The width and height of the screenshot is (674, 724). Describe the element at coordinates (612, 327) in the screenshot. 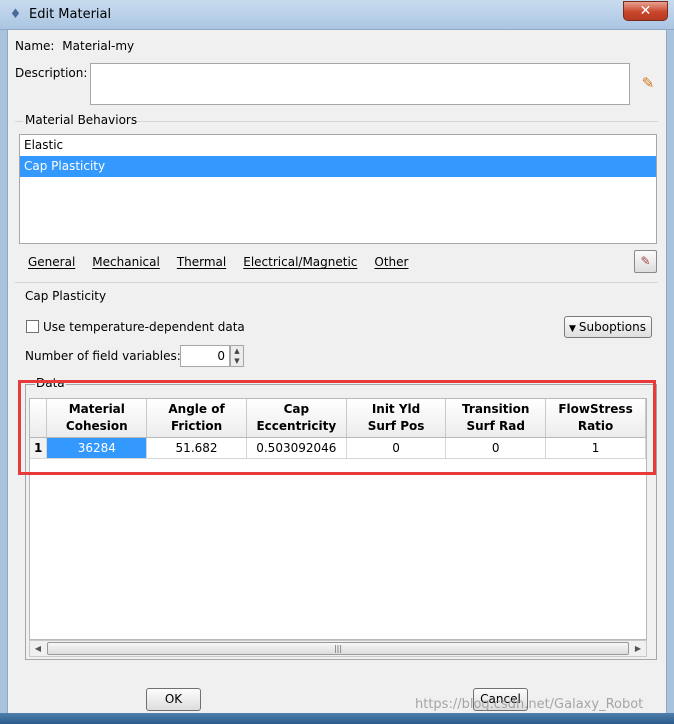

I see `suboptions-label: Suboptions` at that location.